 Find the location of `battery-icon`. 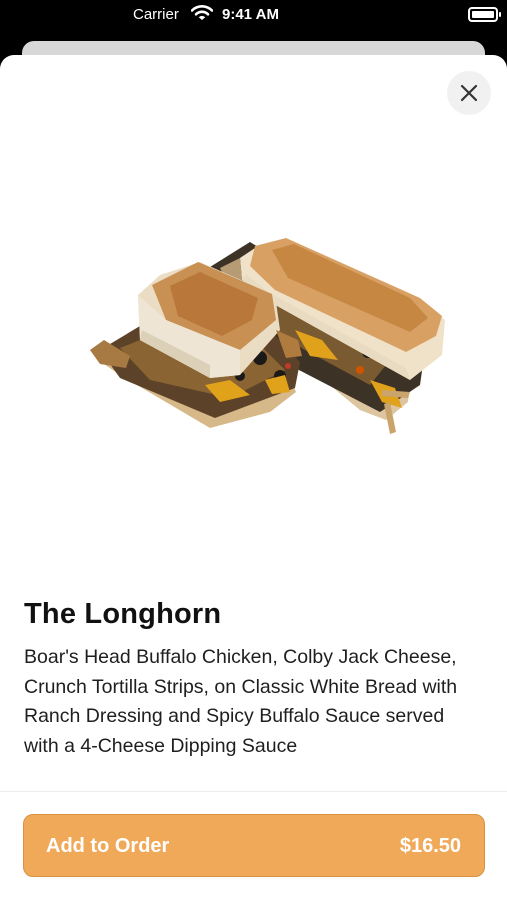

battery-icon is located at coordinates (484, 14).